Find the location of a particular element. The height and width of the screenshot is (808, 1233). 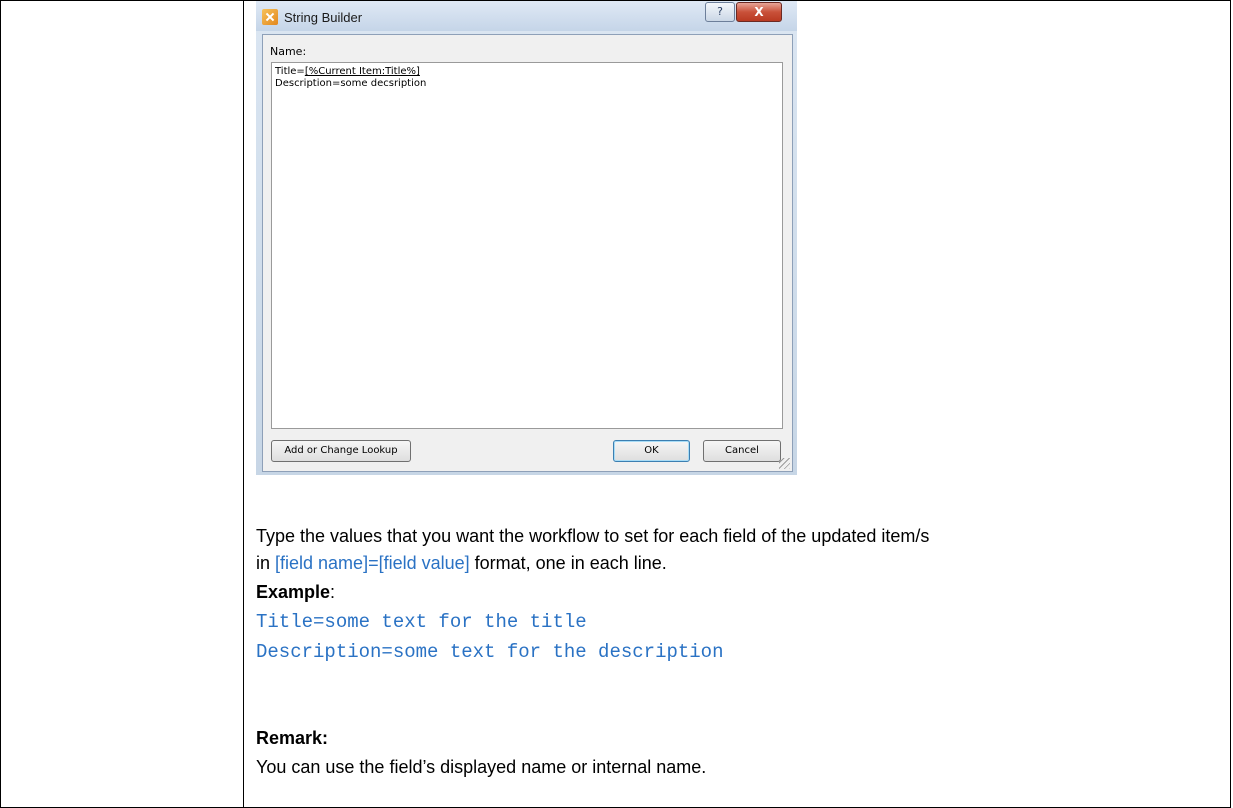

remark-heading: Remark: is located at coordinates (292, 738).